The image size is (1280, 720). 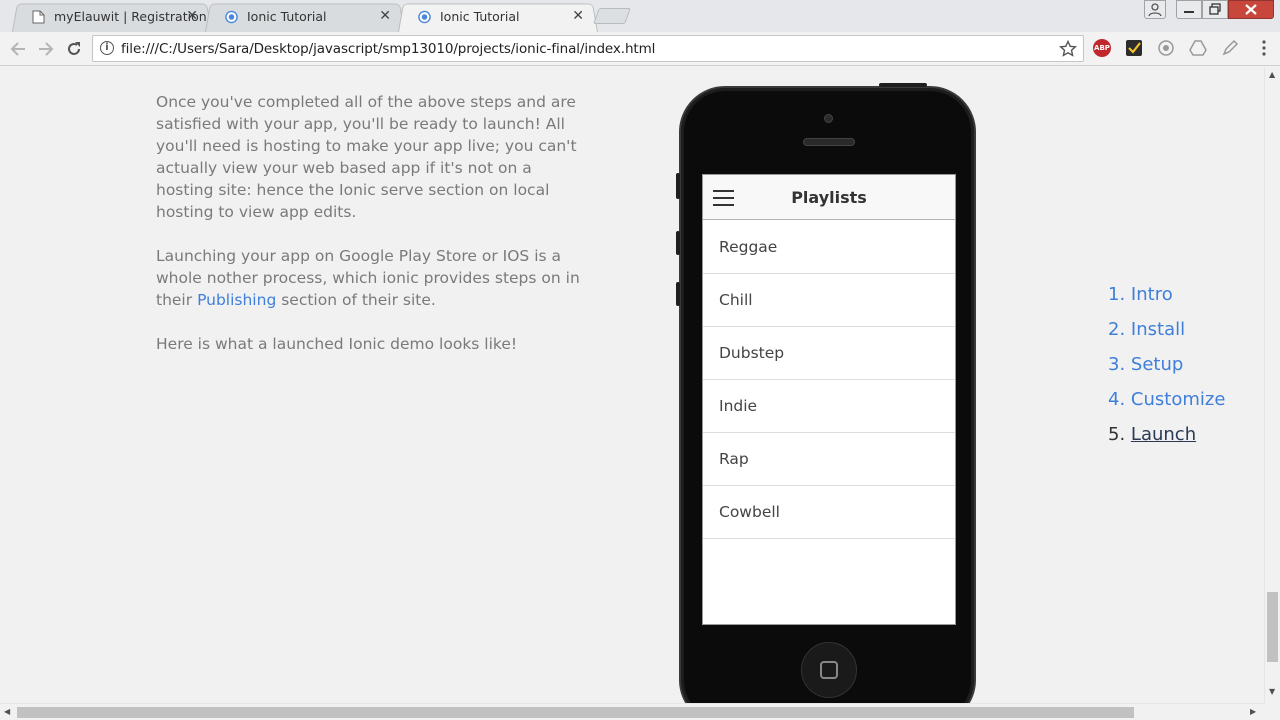 I want to click on home-square-icon, so click(x=829, y=670).